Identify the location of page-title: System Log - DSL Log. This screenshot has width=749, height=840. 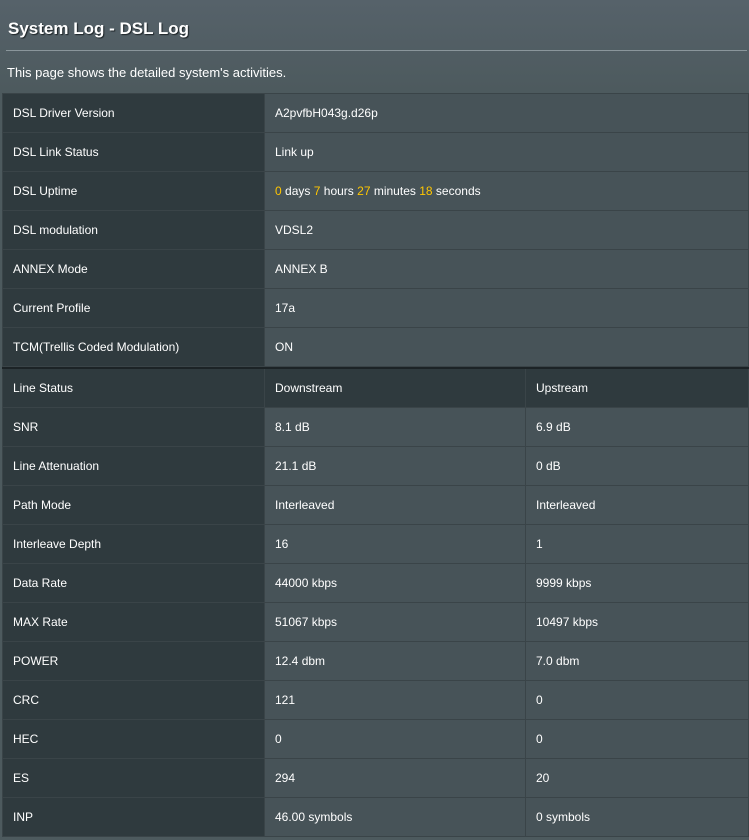
(99, 28).